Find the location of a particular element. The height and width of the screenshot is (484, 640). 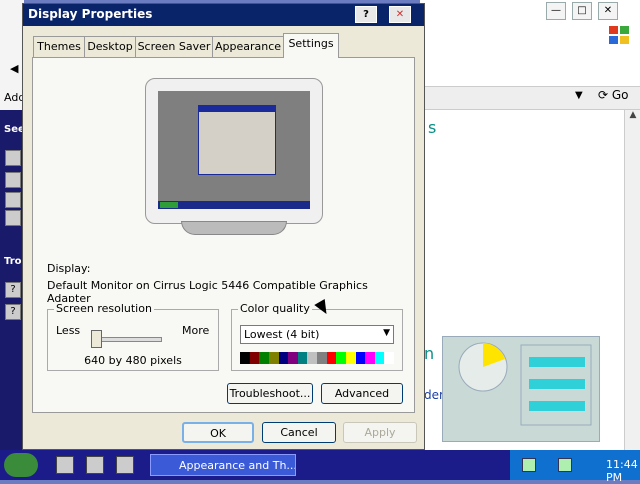

link-icon is located at coordinates (13, 180).